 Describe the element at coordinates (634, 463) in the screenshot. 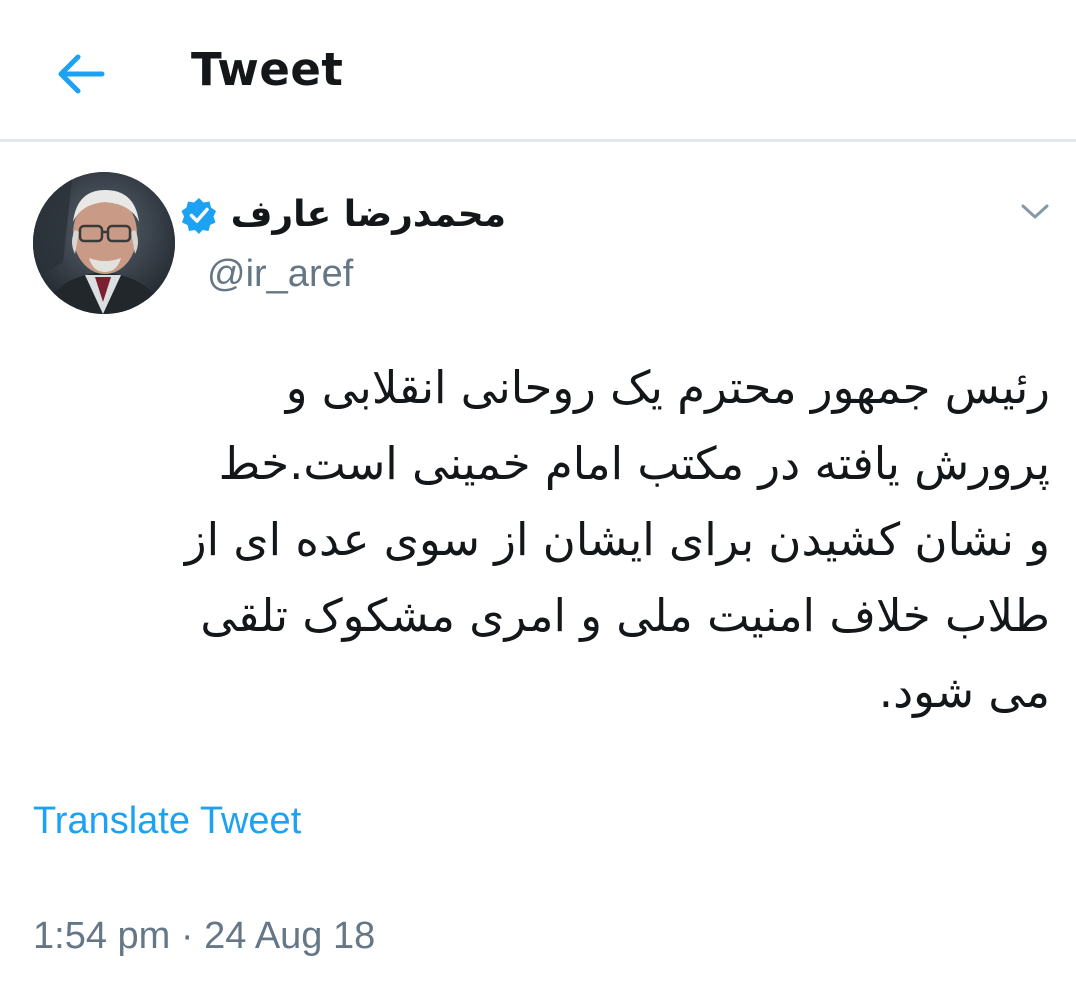

I see `tweet-text-line: پرورش یافته در مکتب امام خمینی است.خط` at that location.